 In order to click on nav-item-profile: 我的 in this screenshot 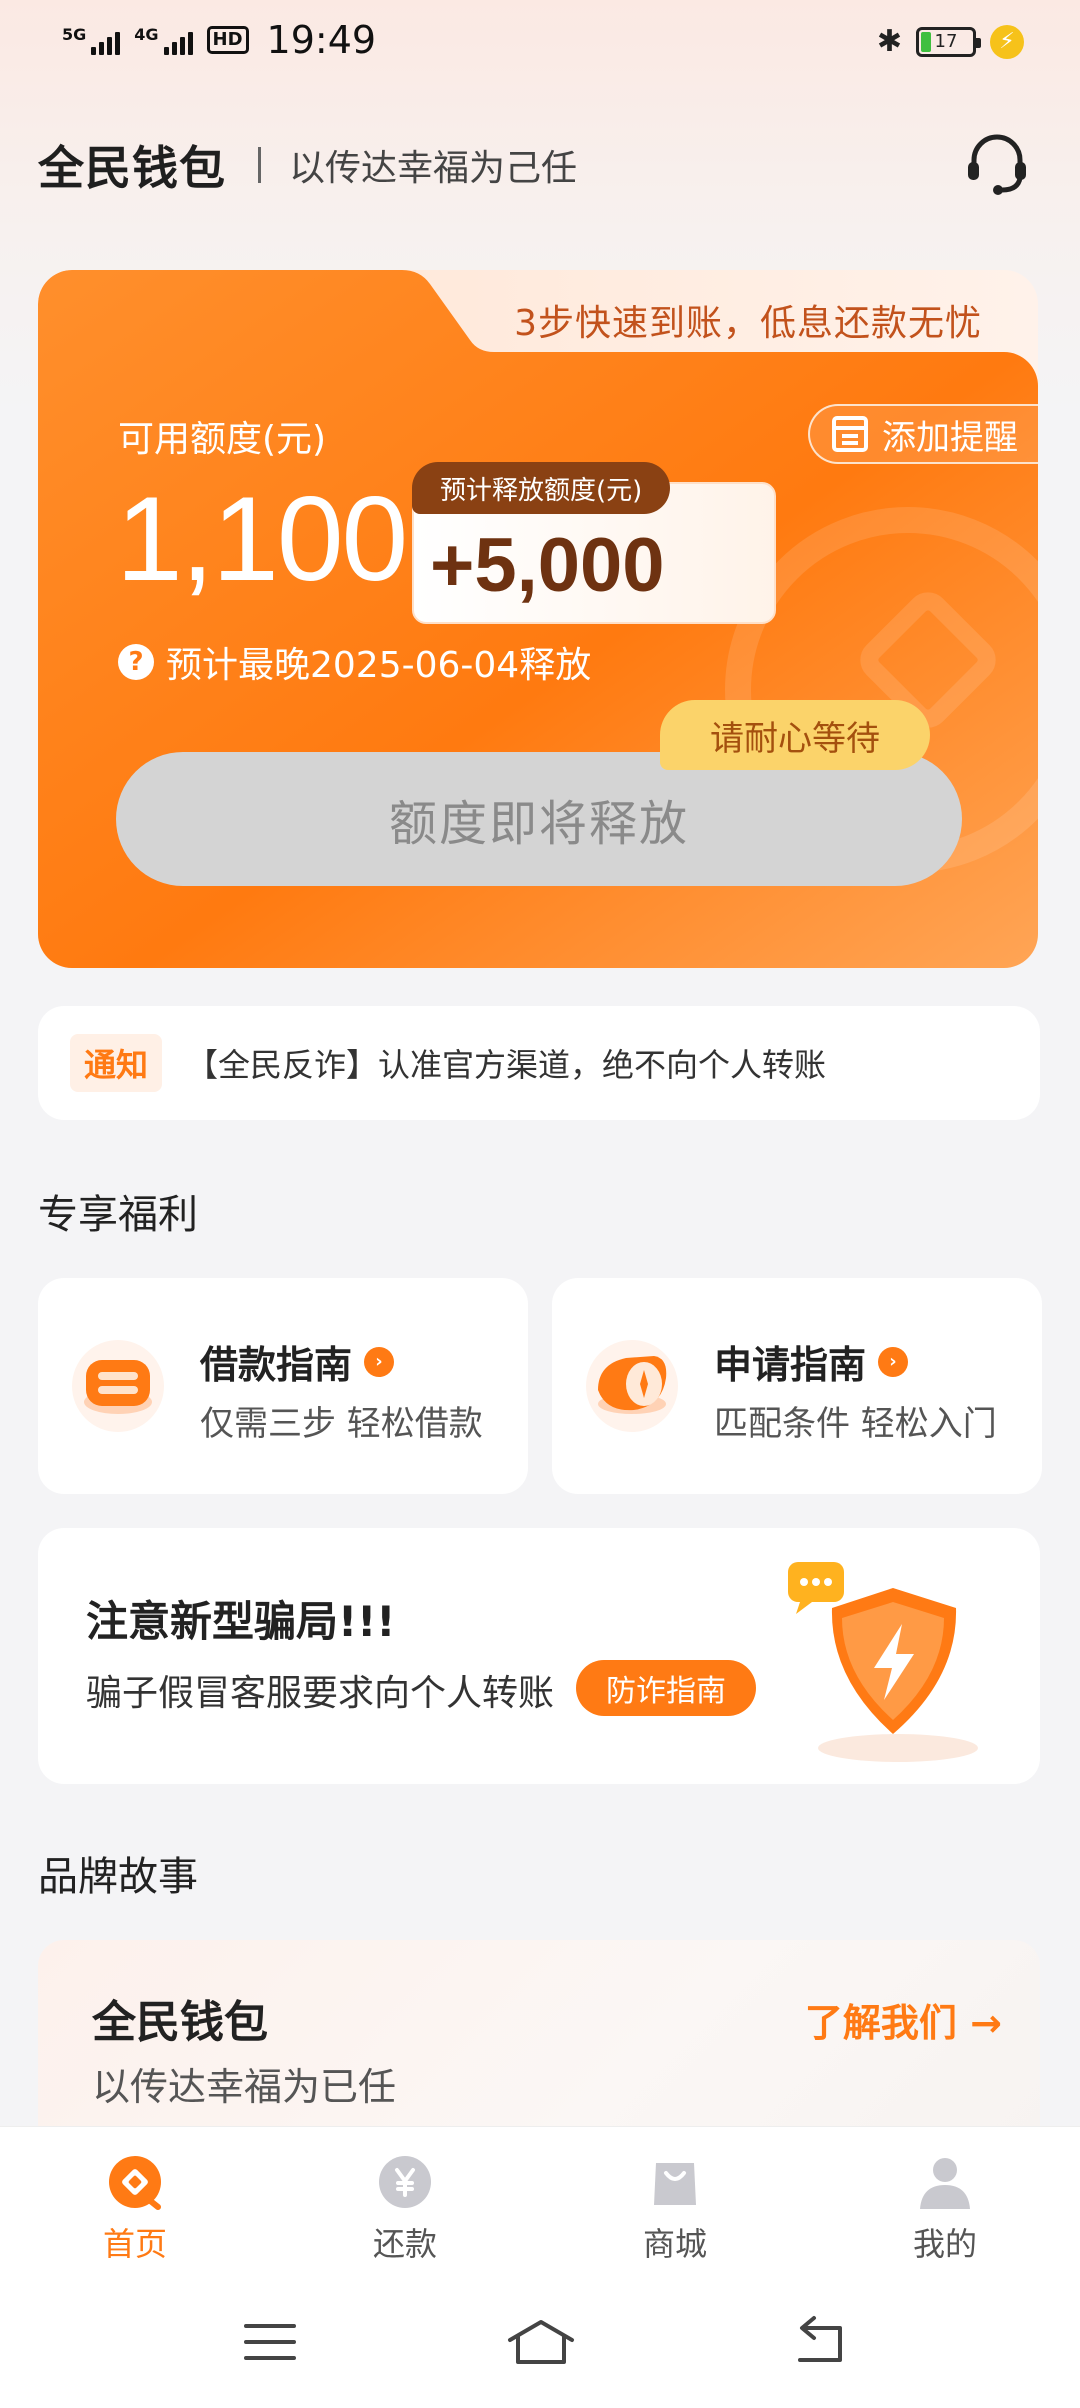, I will do `click(945, 2201)`.